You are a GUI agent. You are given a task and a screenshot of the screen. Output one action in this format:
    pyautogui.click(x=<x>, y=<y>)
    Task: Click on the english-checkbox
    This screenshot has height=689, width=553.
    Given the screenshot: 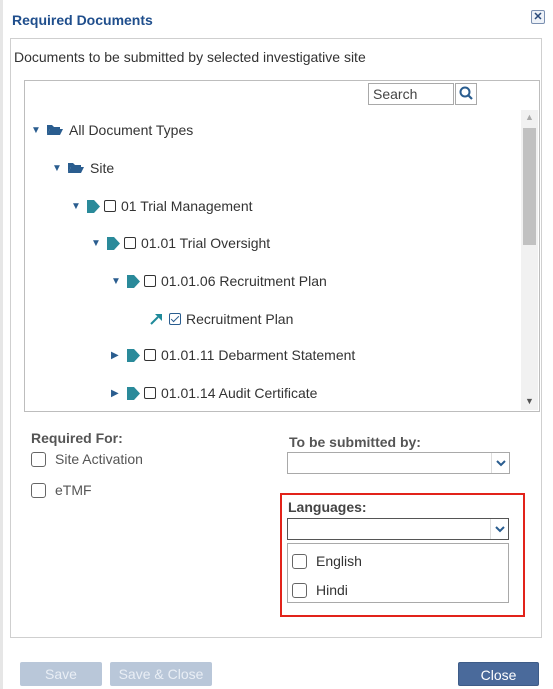 What is the action you would take?
    pyautogui.click(x=299, y=561)
    